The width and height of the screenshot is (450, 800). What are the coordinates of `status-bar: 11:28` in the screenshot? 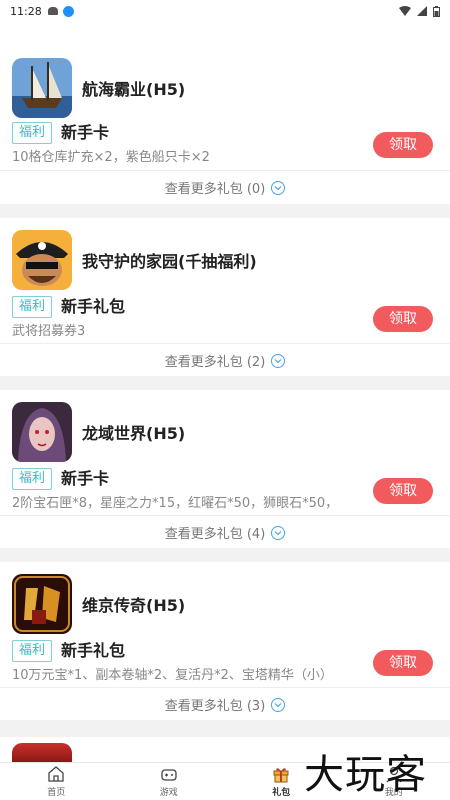 It's located at (225, 11).